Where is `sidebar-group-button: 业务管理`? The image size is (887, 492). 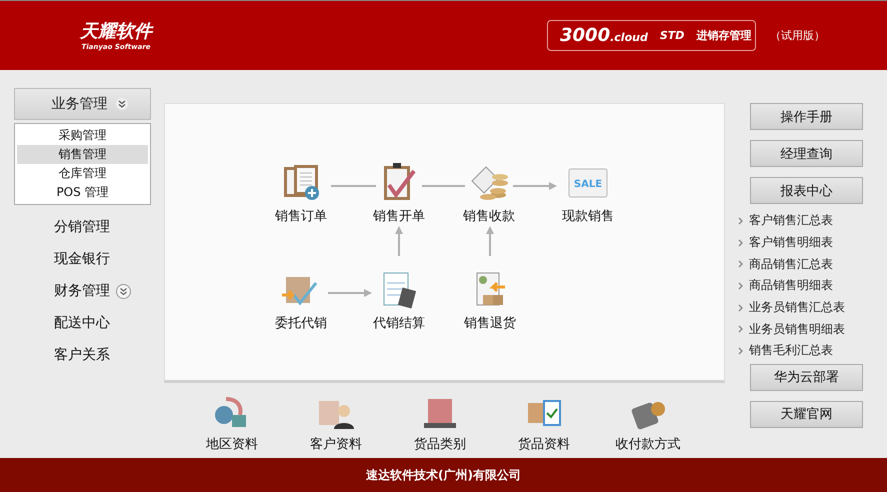 sidebar-group-button: 业务管理 is located at coordinates (82, 104).